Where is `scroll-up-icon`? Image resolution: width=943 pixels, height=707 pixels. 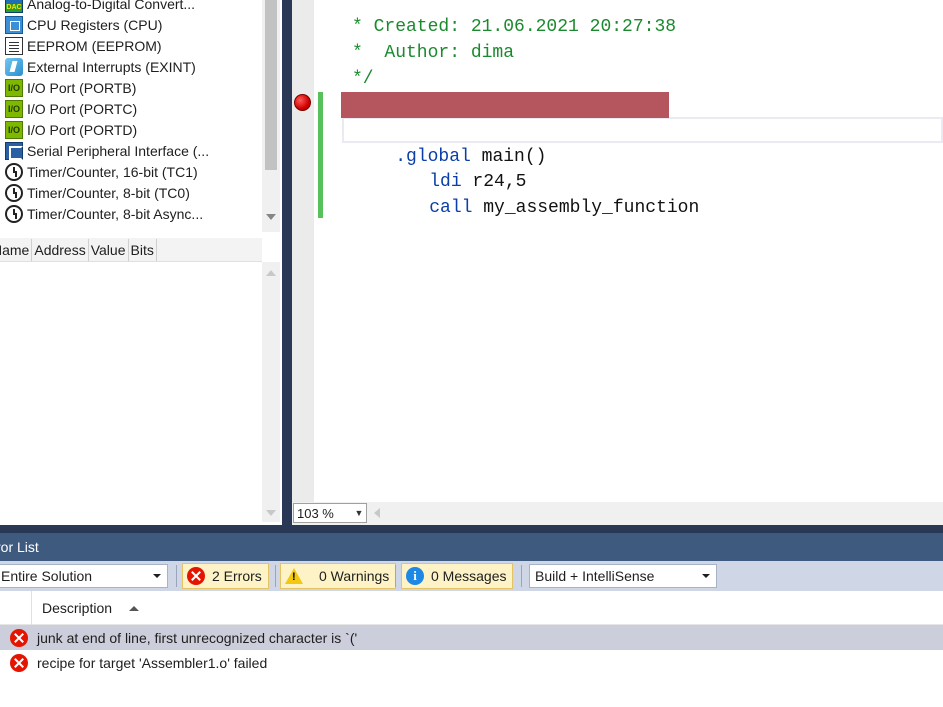 scroll-up-icon is located at coordinates (271, 273).